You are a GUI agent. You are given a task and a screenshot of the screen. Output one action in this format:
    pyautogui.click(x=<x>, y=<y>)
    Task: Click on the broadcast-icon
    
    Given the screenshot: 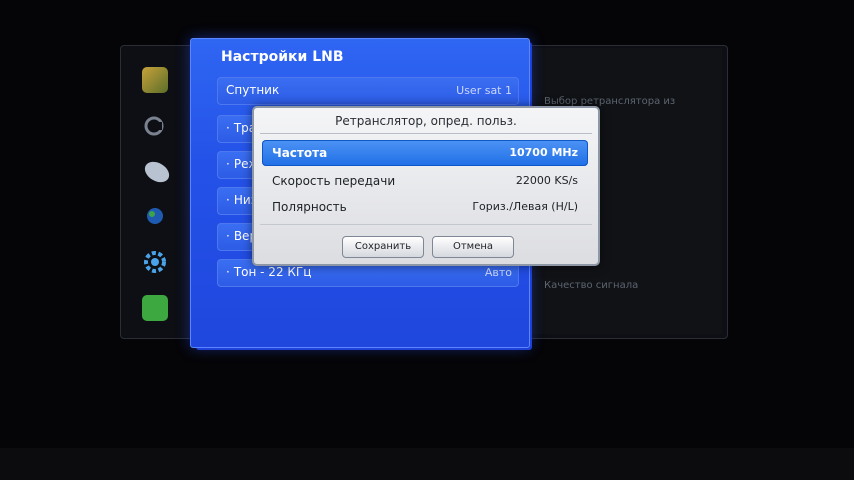 What is the action you would take?
    pyautogui.click(x=156, y=172)
    